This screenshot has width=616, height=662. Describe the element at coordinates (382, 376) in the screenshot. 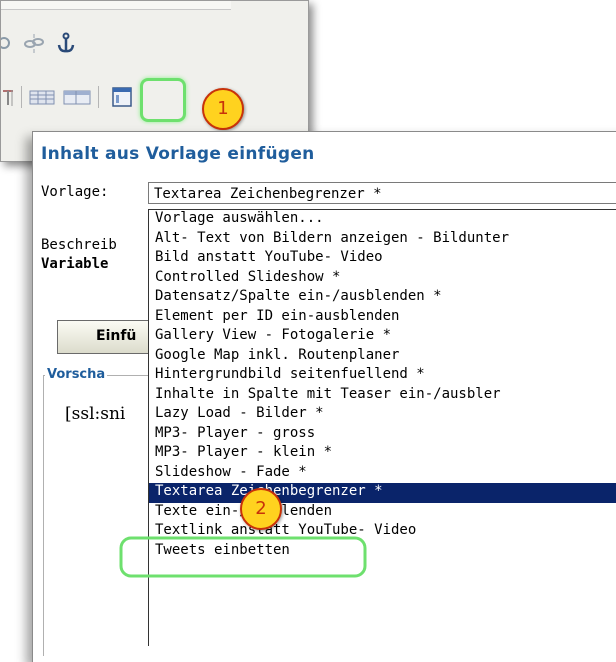

I see `dropdown-option: Hintergrundbild seitenfuellend *` at that location.